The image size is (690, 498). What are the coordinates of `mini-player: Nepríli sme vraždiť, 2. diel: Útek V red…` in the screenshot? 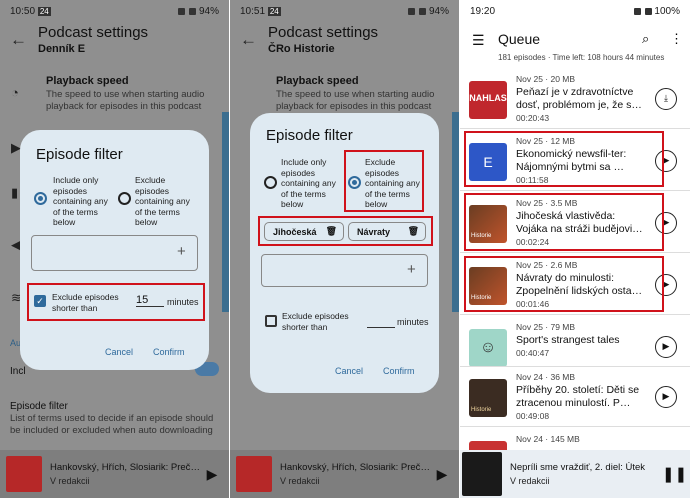 It's located at (575, 474).